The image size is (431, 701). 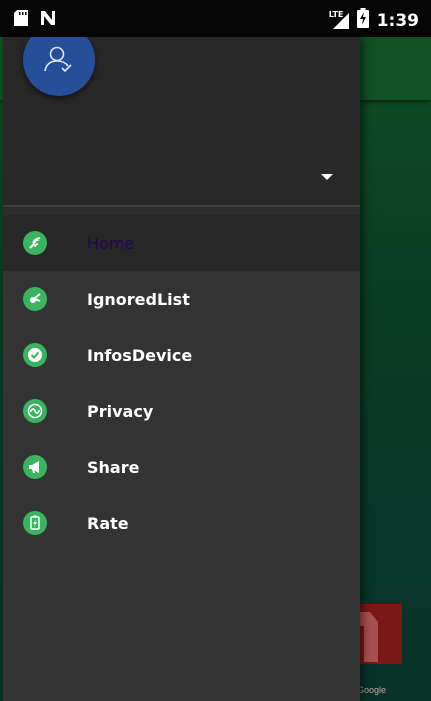 What do you see at coordinates (113, 467) in the screenshot?
I see `menu-label: Share` at bounding box center [113, 467].